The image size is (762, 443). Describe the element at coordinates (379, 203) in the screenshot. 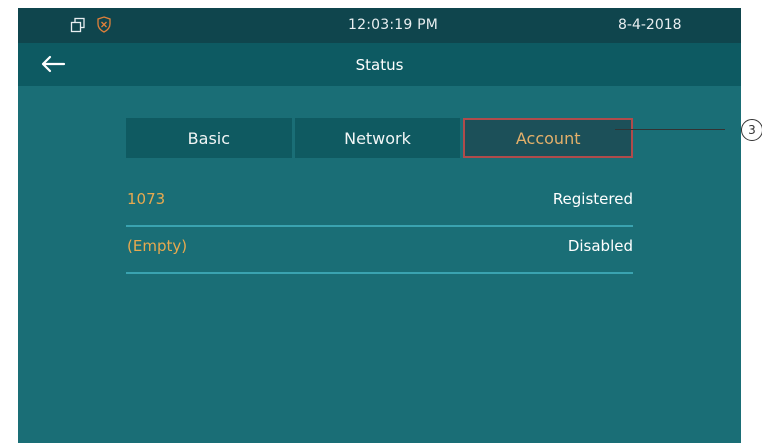

I see `list-item: 1073 Registered` at that location.